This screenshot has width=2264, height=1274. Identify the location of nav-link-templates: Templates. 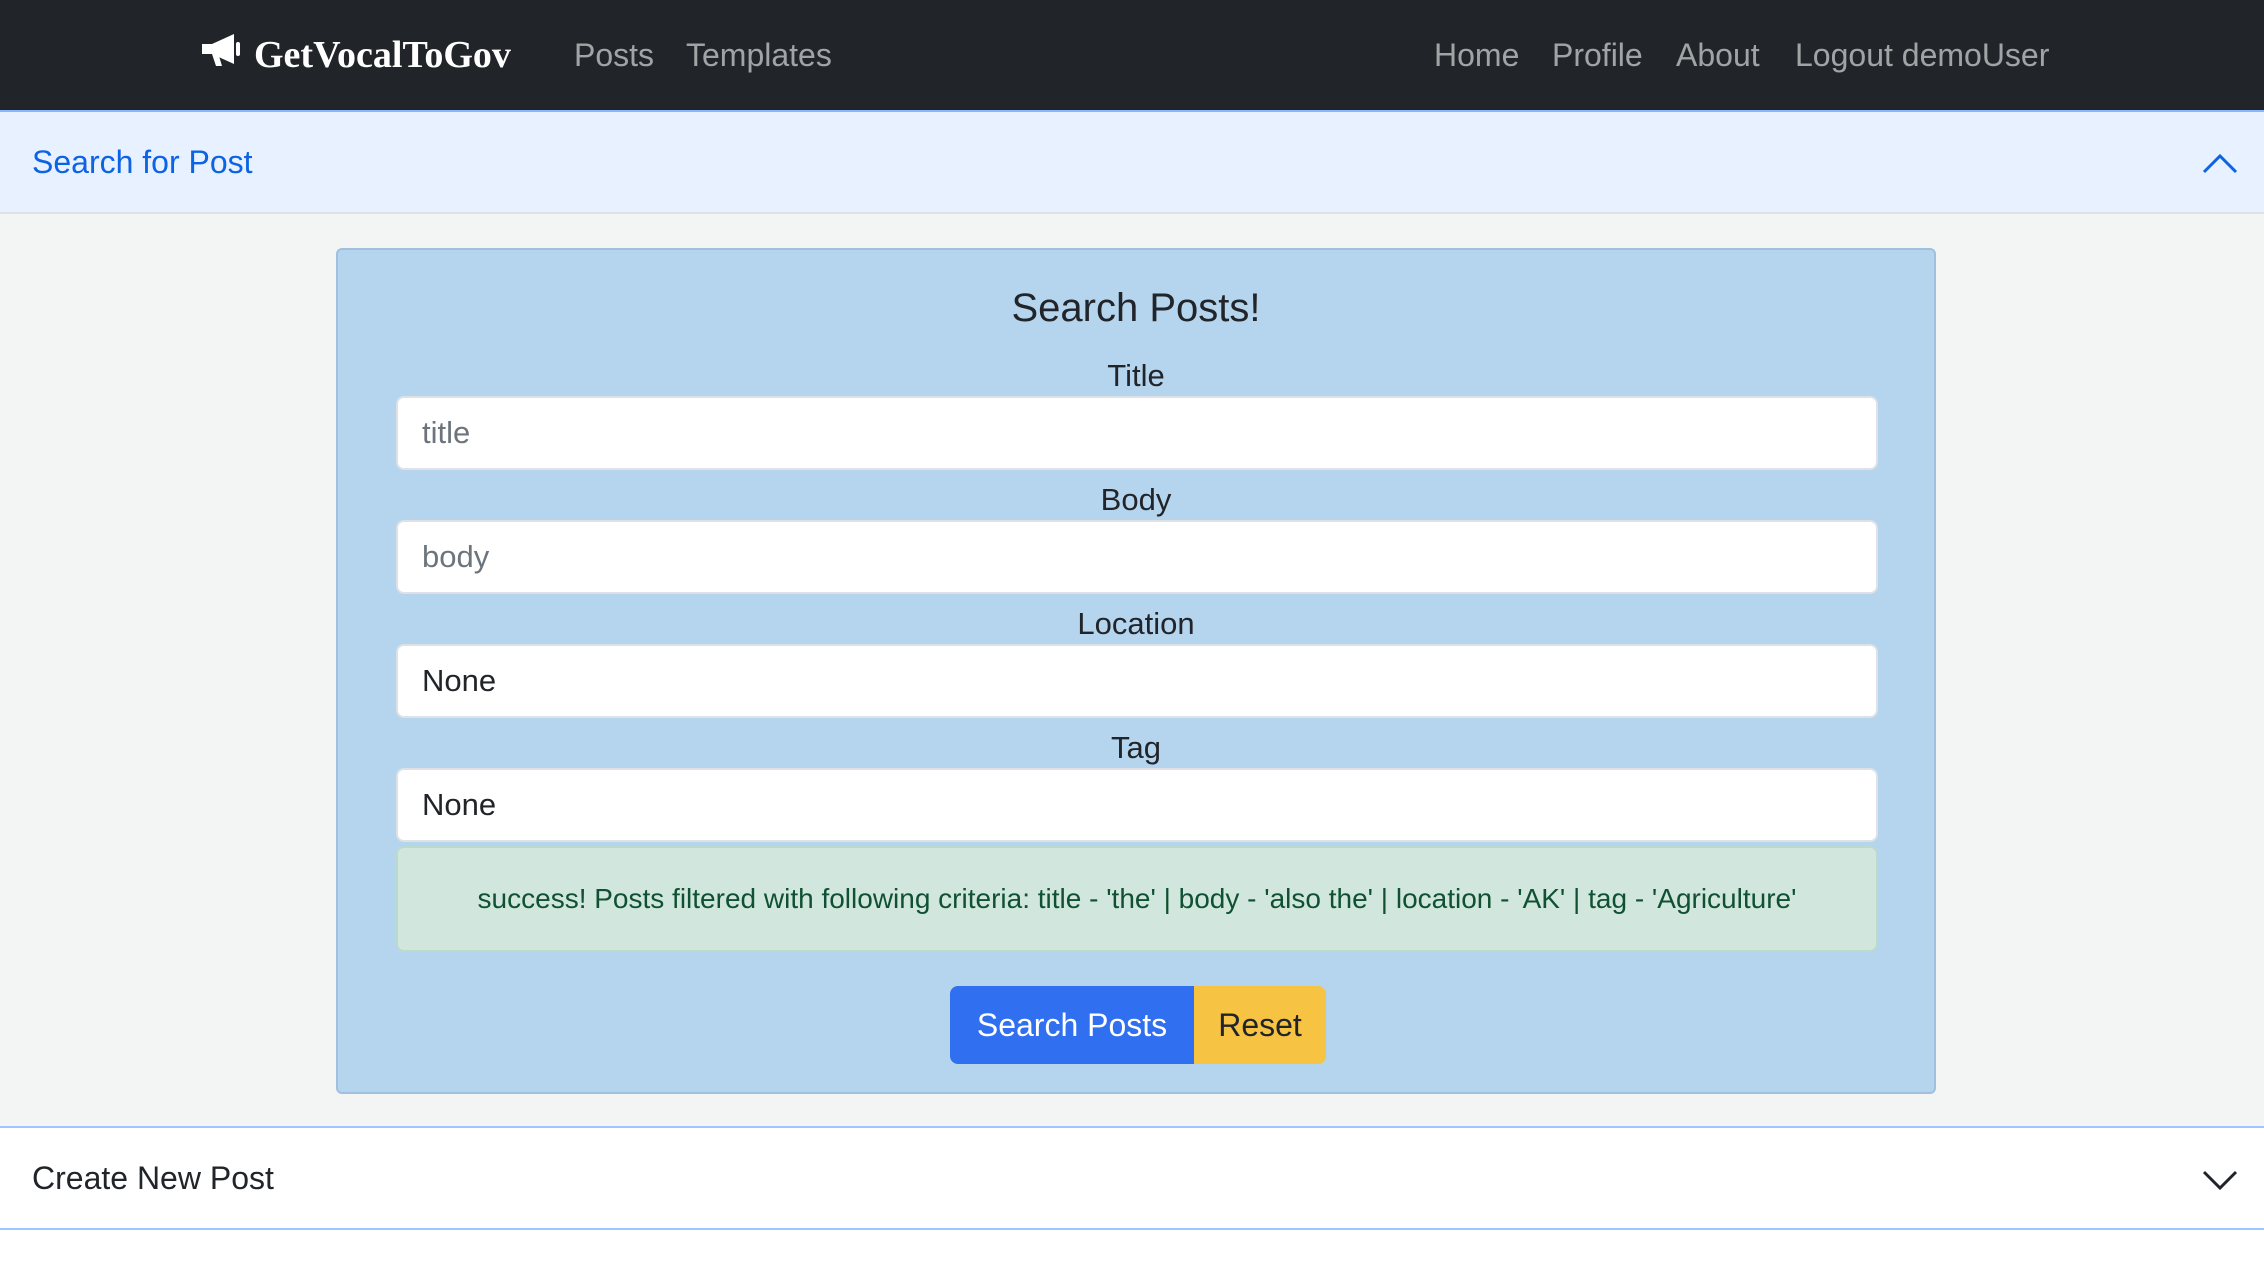
(759, 55).